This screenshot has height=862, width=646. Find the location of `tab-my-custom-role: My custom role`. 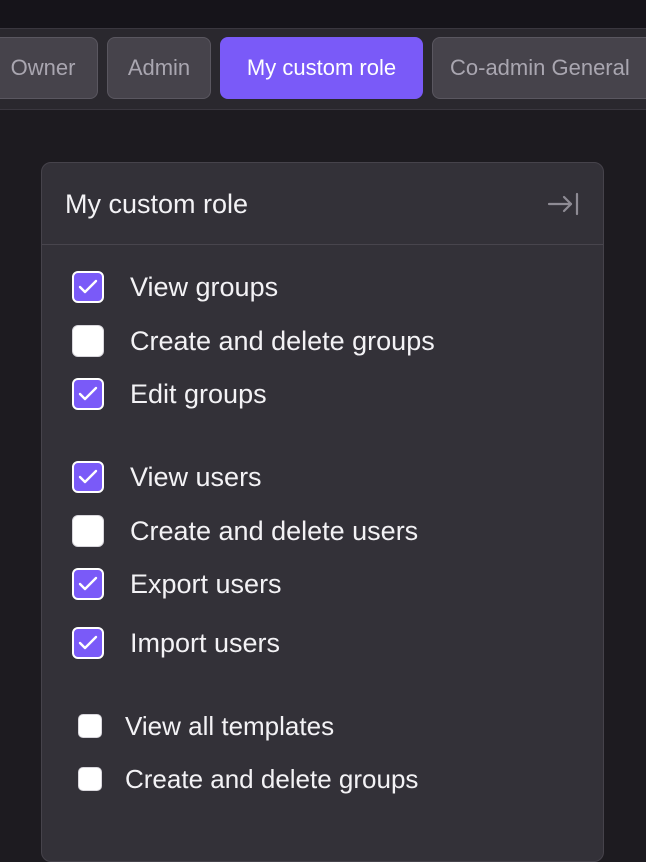

tab-my-custom-role: My custom role is located at coordinates (321, 68).